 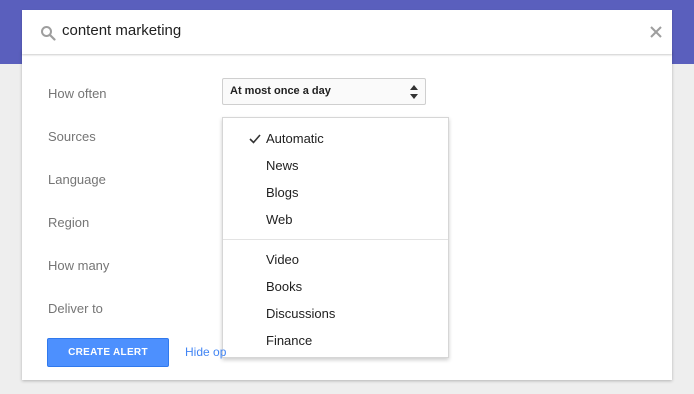 I want to click on how-many-label: How many, so click(x=79, y=265).